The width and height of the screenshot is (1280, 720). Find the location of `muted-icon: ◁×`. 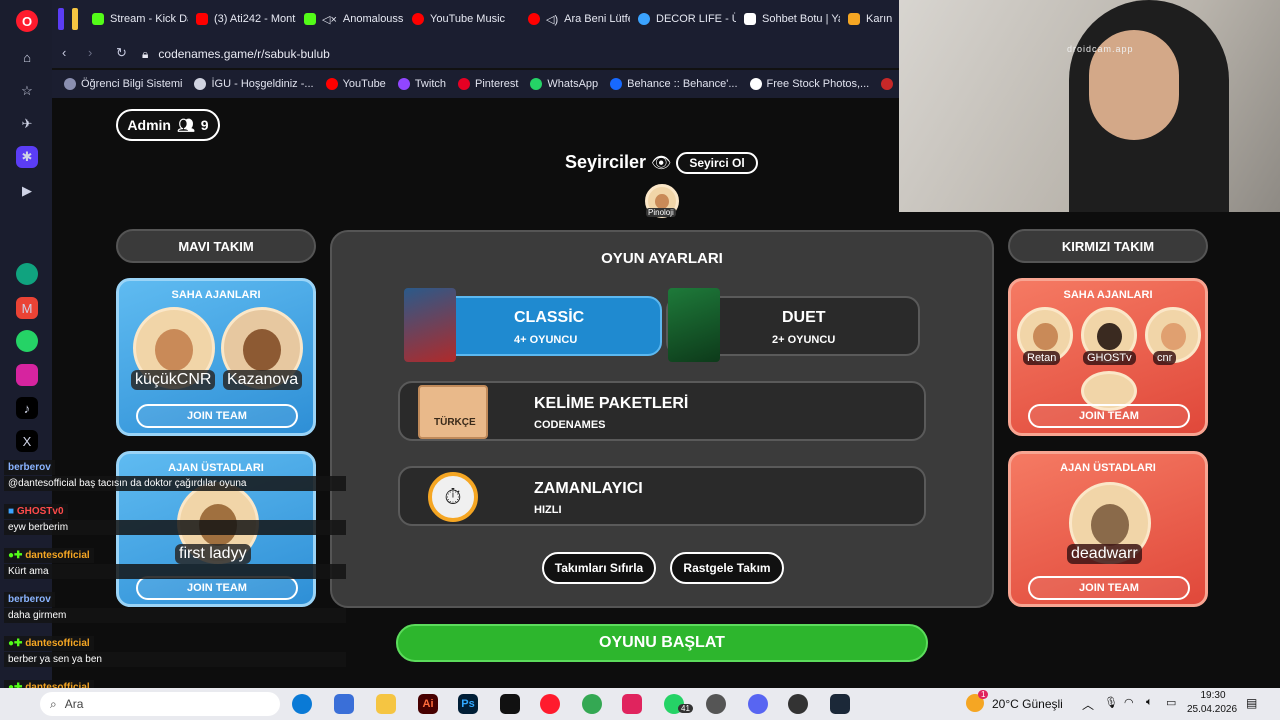

muted-icon: ◁× is located at coordinates (329, 19).